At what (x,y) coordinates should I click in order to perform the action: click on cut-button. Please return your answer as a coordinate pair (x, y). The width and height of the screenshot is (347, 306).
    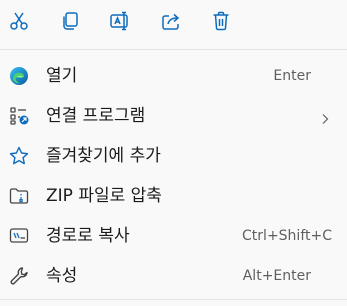
    Looking at the image, I should click on (19, 21).